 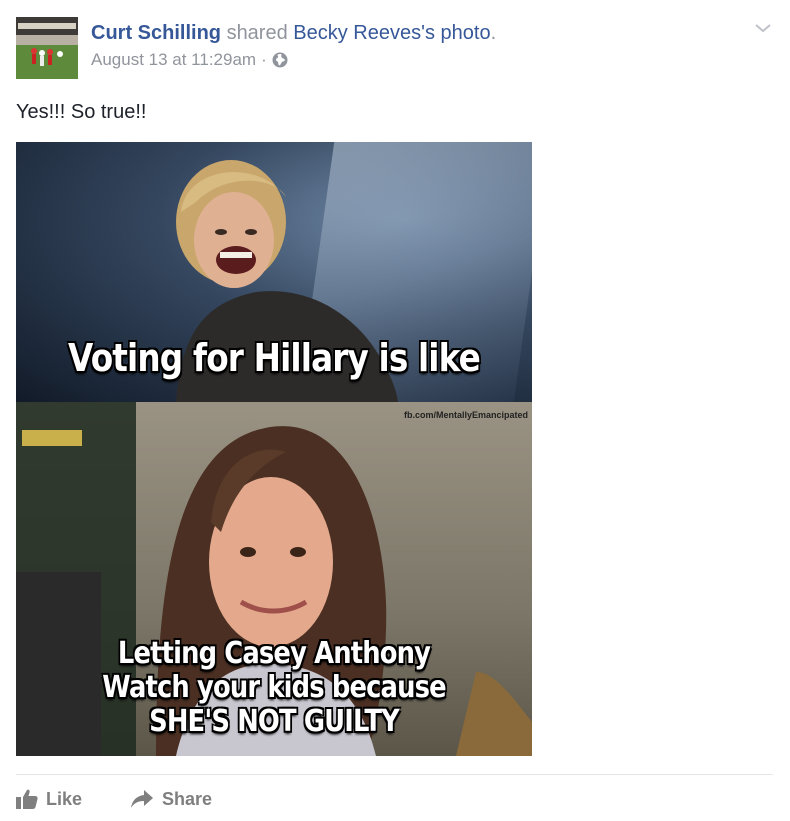 I want to click on author-avatar, so click(x=47, y=48).